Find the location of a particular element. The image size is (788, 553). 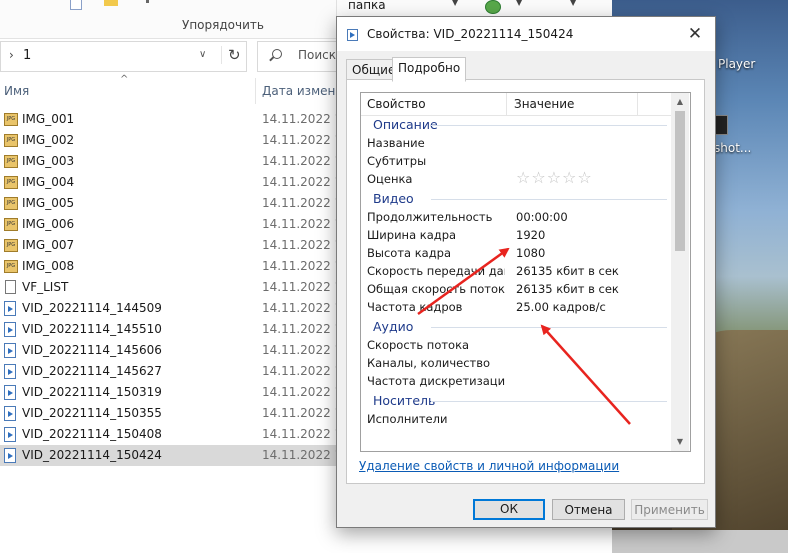

remove-properties-link: Удаление свойств и личной информации is located at coordinates (489, 466).